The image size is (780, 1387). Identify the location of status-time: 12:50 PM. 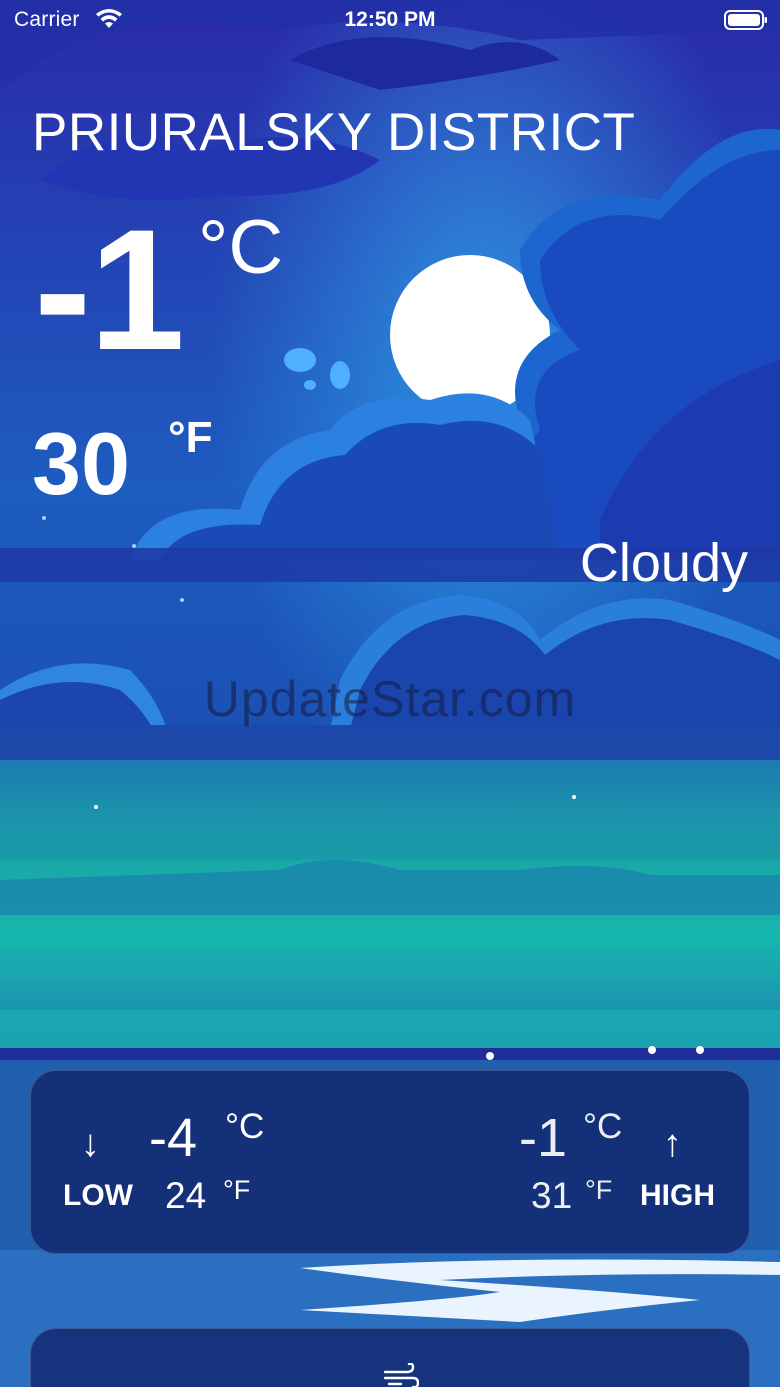
(390, 19).